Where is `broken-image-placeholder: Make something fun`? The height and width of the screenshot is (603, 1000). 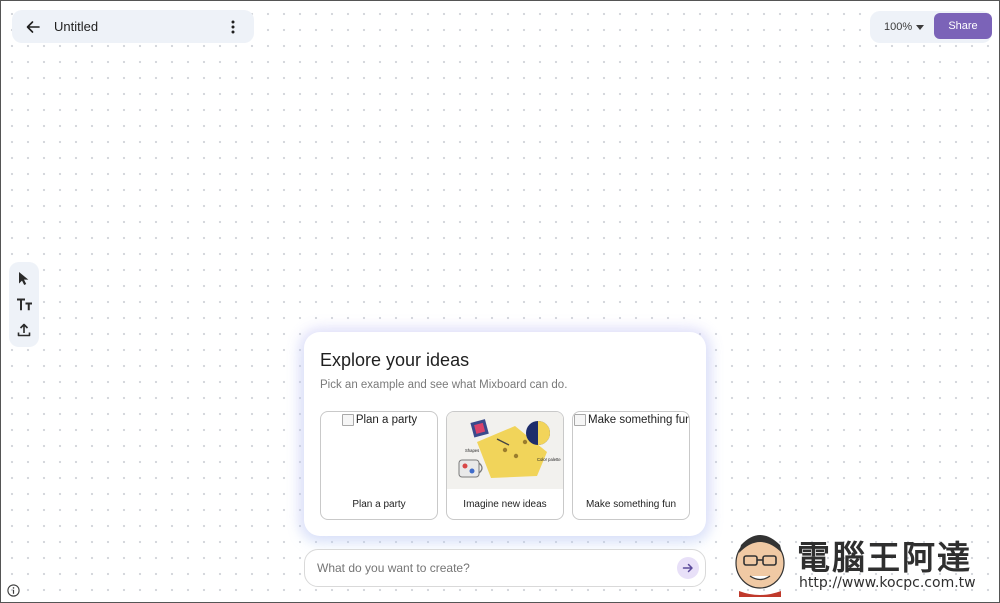
broken-image-placeholder: Make something fun is located at coordinates (631, 420).